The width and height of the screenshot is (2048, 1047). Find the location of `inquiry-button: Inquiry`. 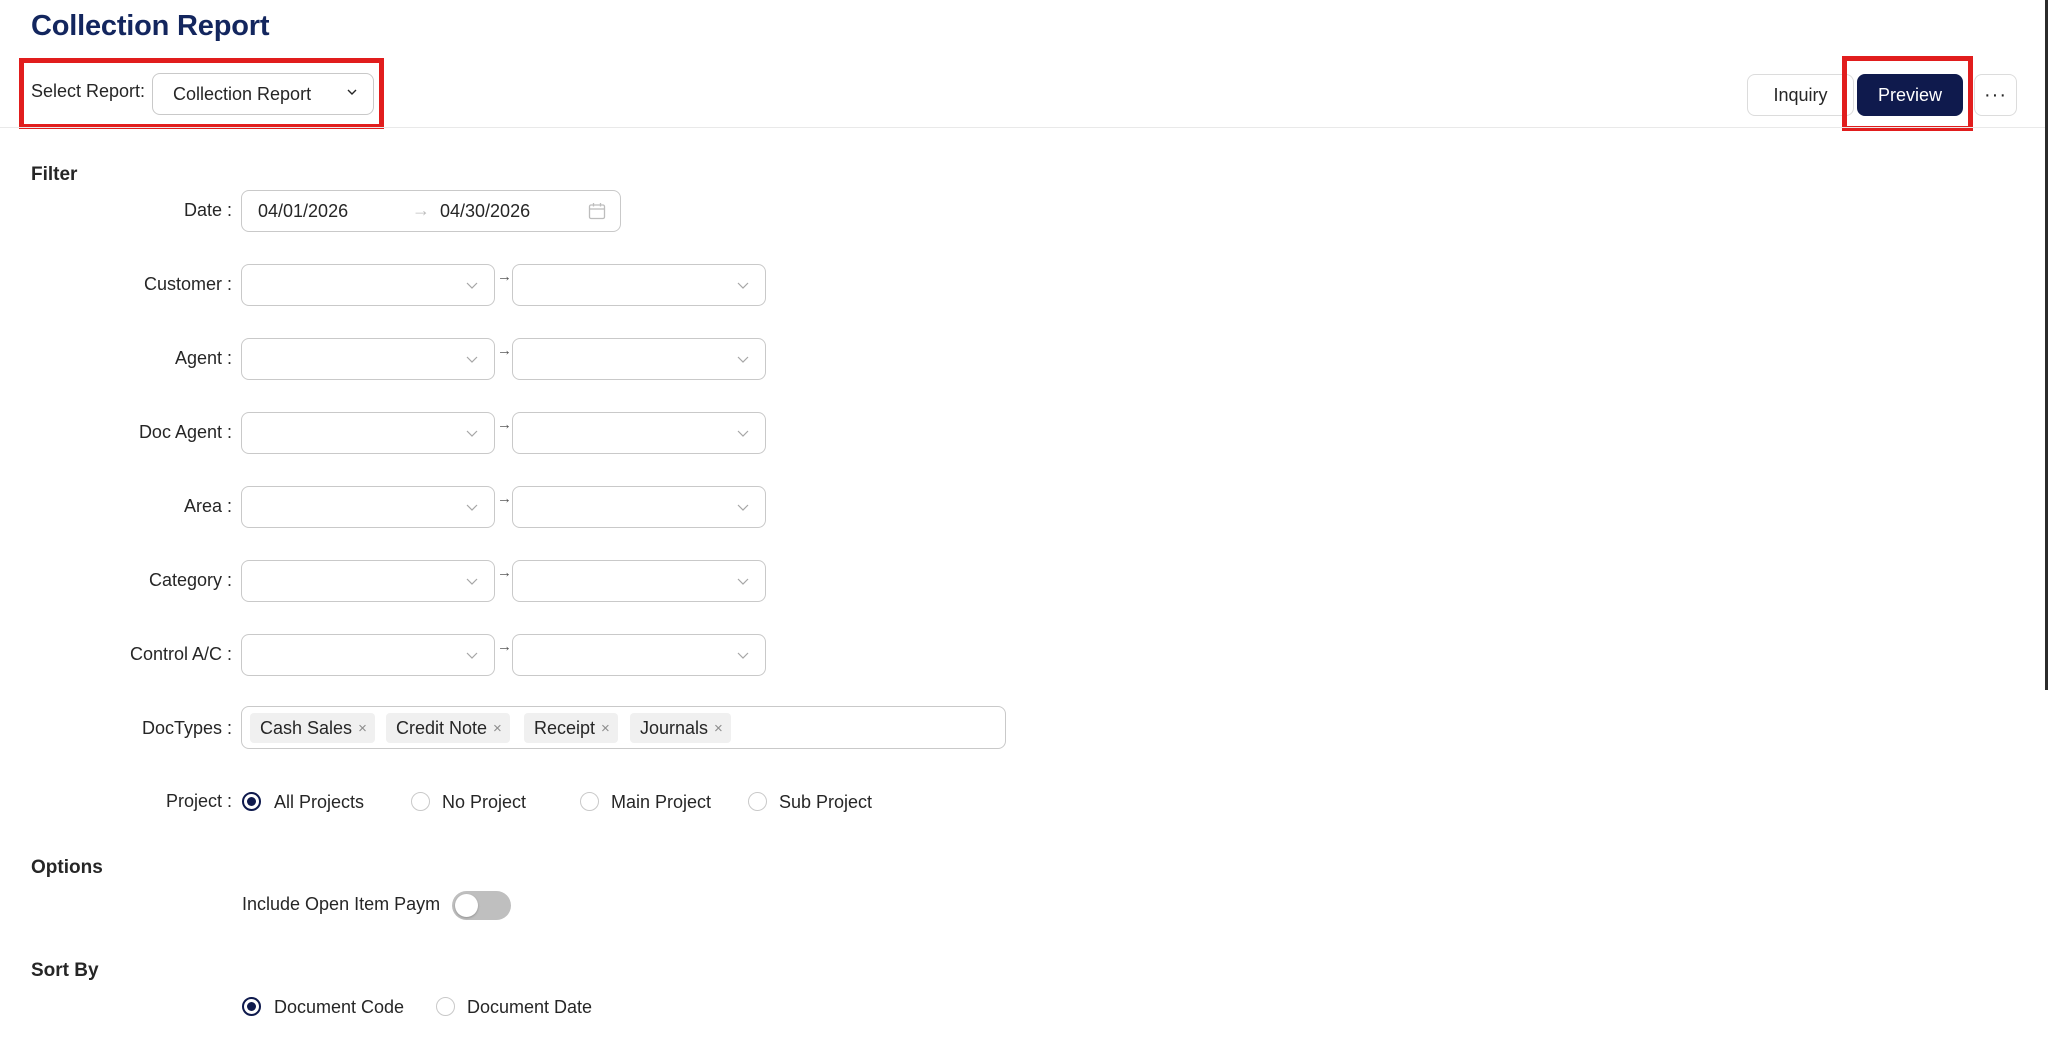

inquiry-button: Inquiry is located at coordinates (1800, 95).